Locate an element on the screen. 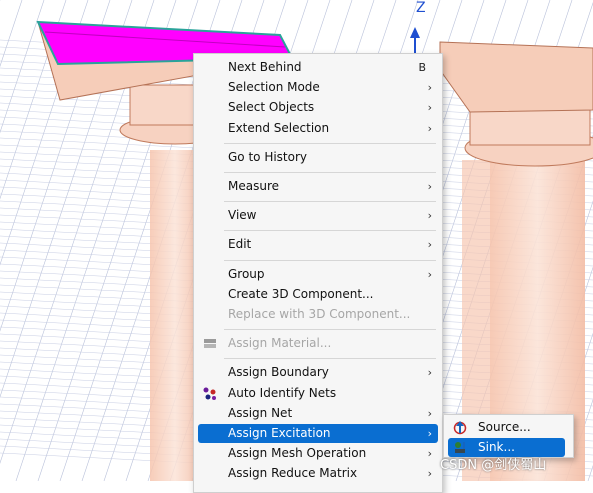  nets-icon is located at coordinates (210, 393).